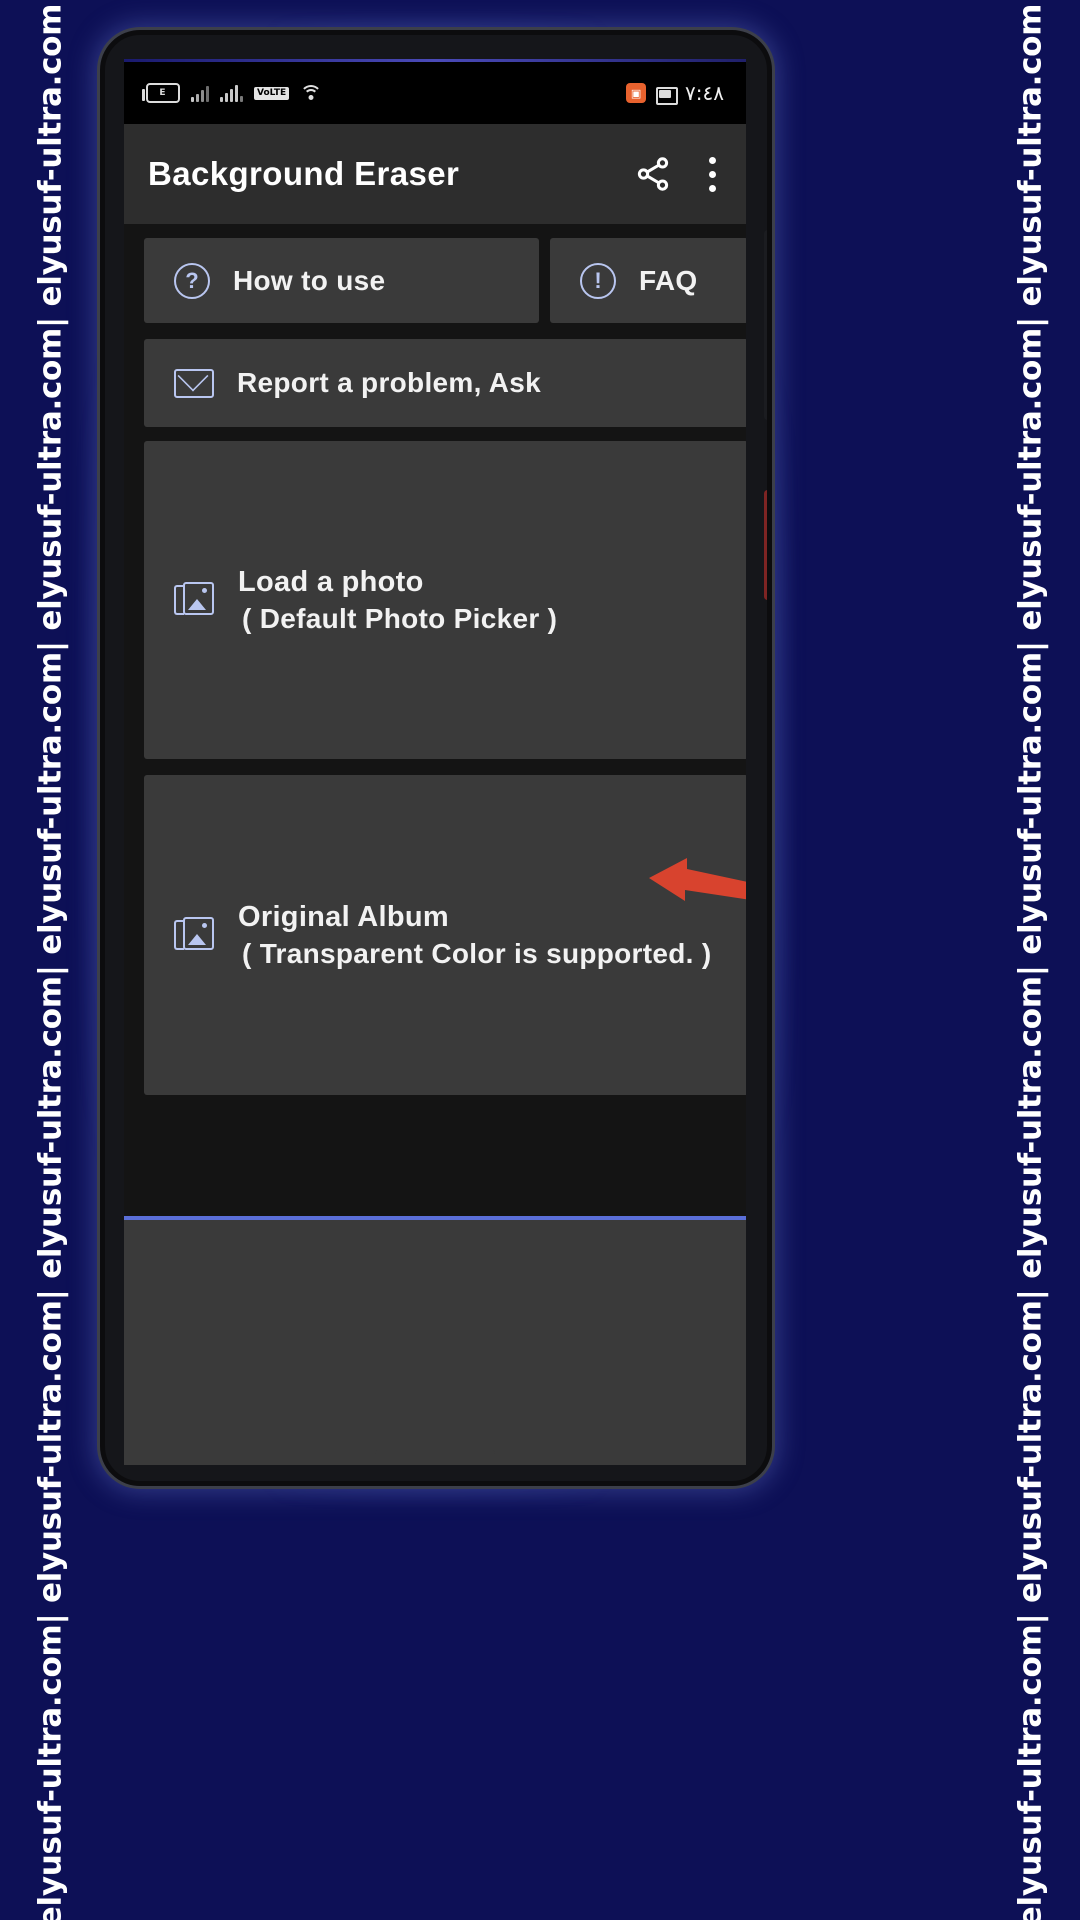 The image size is (1080, 1920). What do you see at coordinates (343, 916) in the screenshot?
I see `original-album-title: Original Album` at bounding box center [343, 916].